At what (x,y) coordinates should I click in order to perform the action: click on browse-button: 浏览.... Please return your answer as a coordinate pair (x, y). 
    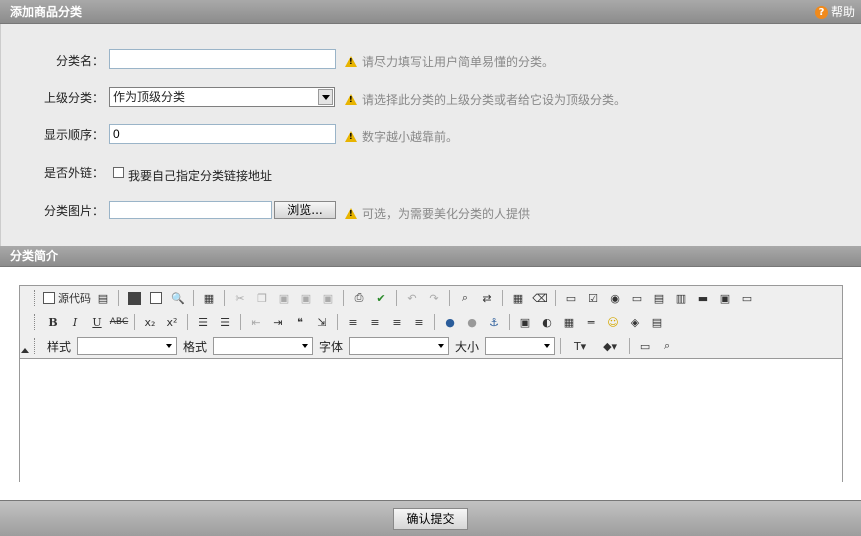
    Looking at the image, I should click on (305, 210).